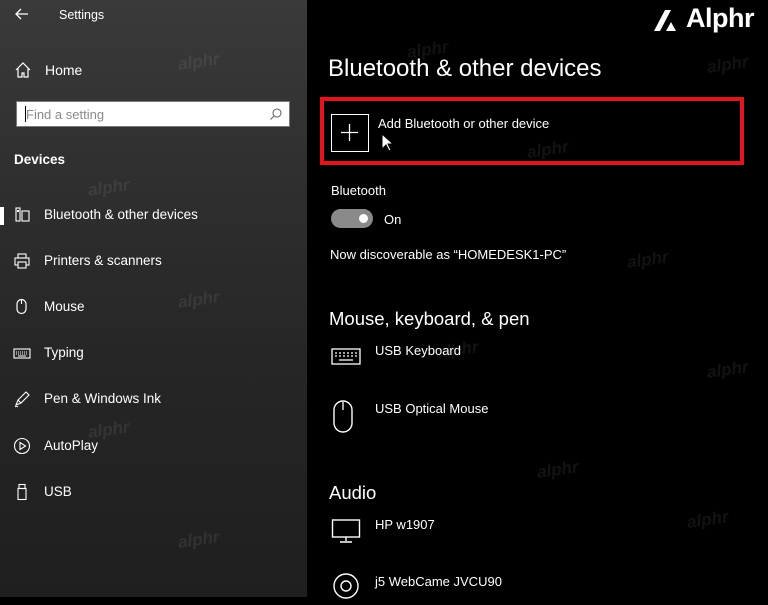  I want to click on sidebar-item-label: Printers & scanners, so click(103, 260).